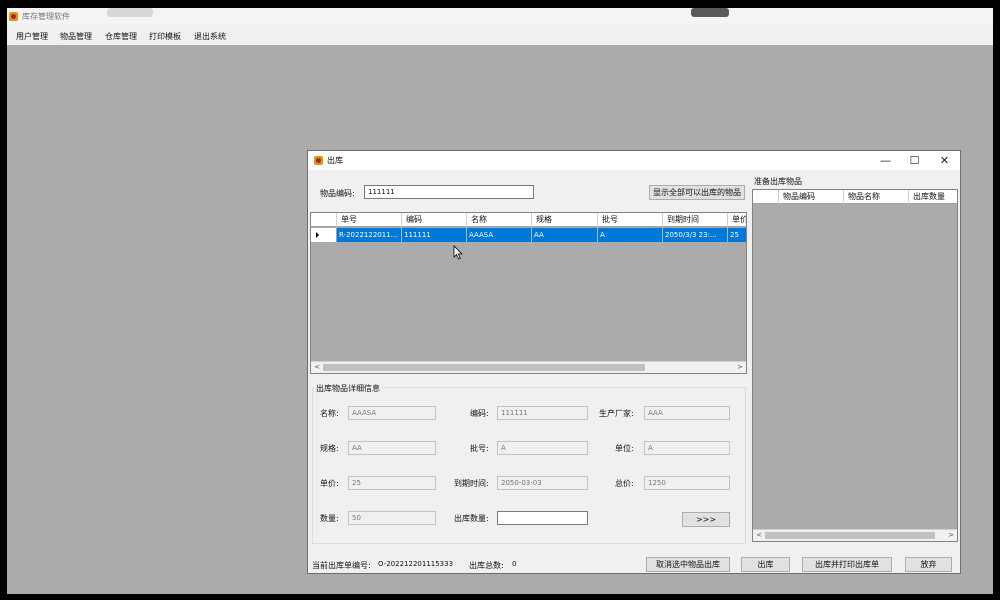  Describe the element at coordinates (811, 197) in the screenshot. I see `column-header: 物品编码` at that location.